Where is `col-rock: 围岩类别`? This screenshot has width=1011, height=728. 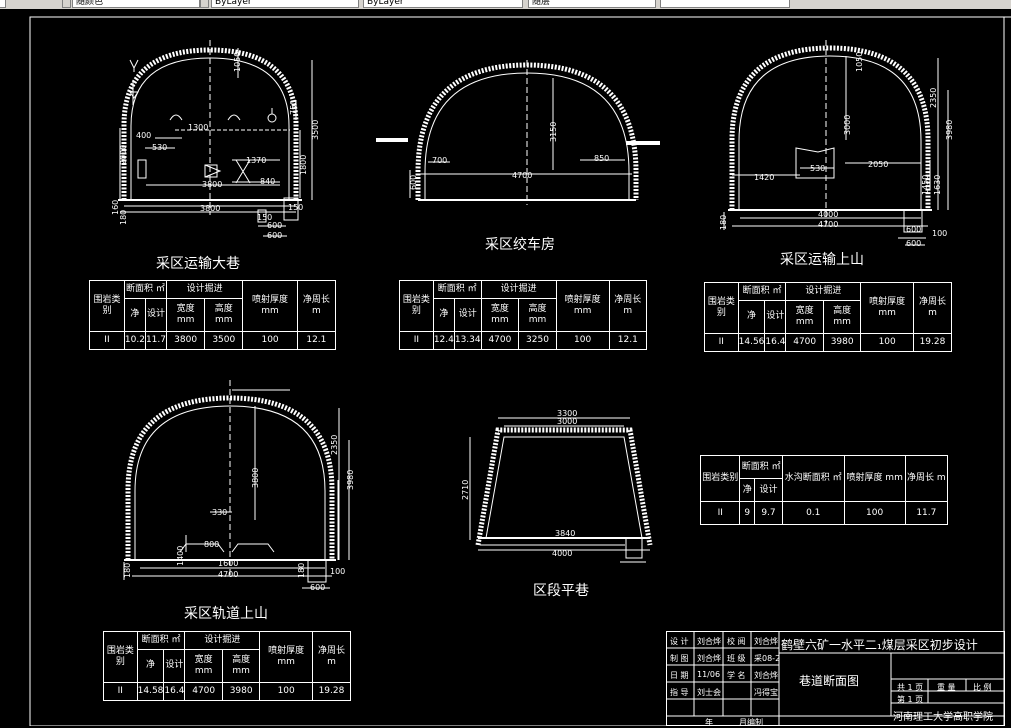 col-rock: 围岩类别 is located at coordinates (720, 478).